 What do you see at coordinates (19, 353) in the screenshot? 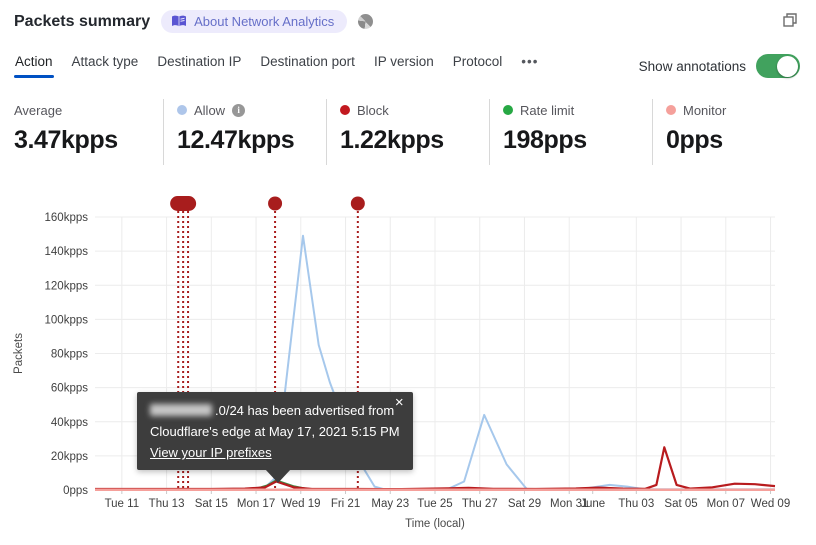
I see `y-axis-title: Packets` at bounding box center [19, 353].